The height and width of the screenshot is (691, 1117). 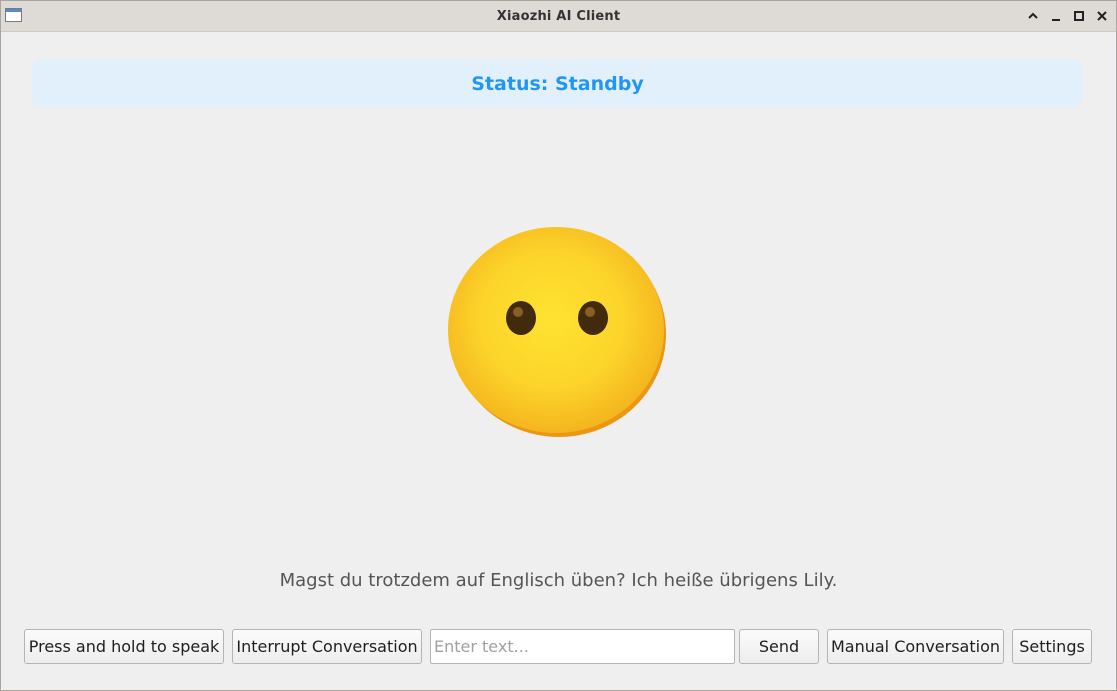 I want to click on status-label: Status: Standby, so click(x=557, y=83).